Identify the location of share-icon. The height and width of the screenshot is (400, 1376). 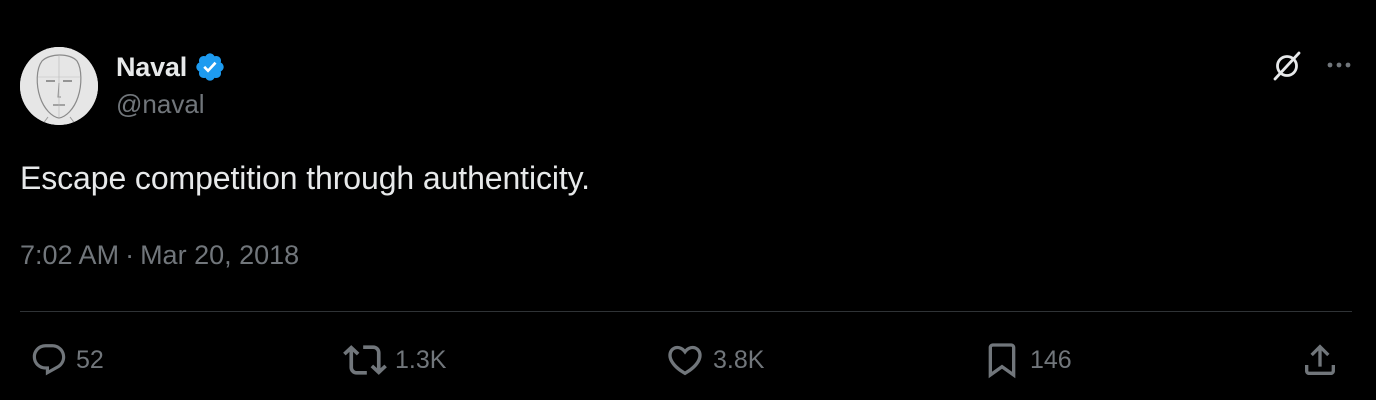
(1320, 359).